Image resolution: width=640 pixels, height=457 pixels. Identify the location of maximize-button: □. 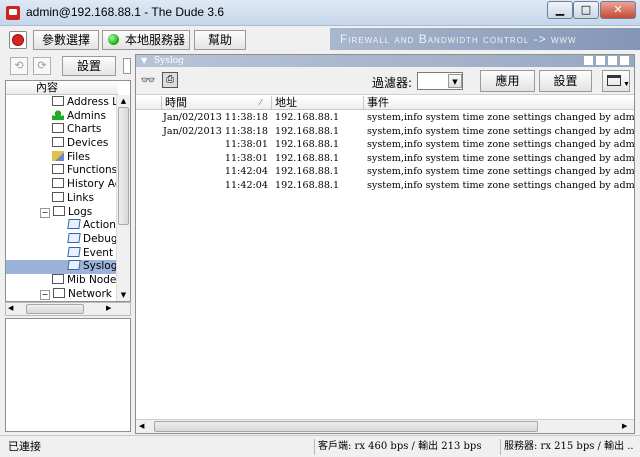
(586, 10).